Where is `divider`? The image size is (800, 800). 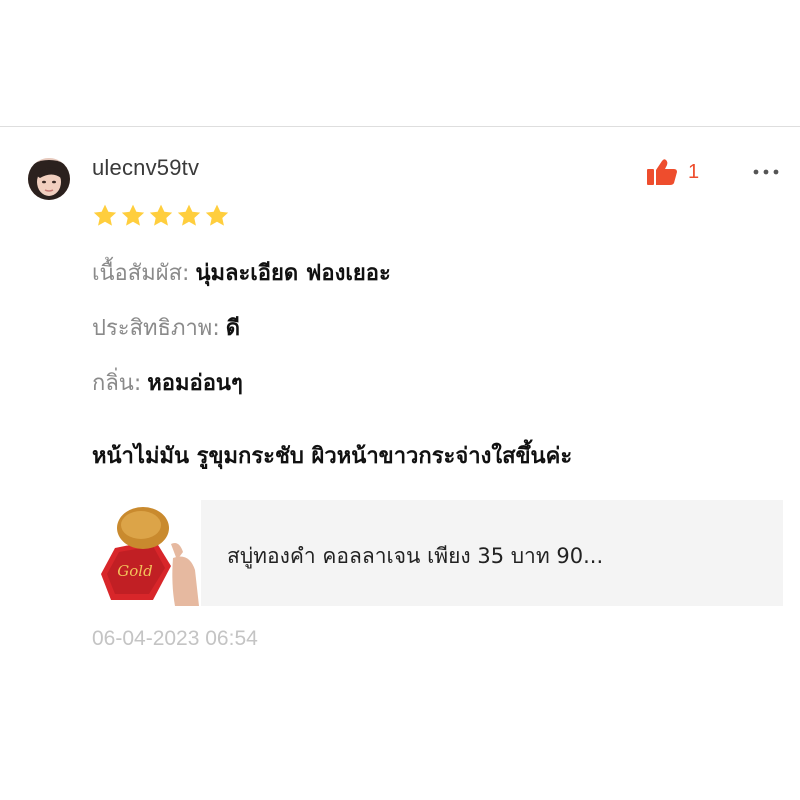 divider is located at coordinates (400, 126).